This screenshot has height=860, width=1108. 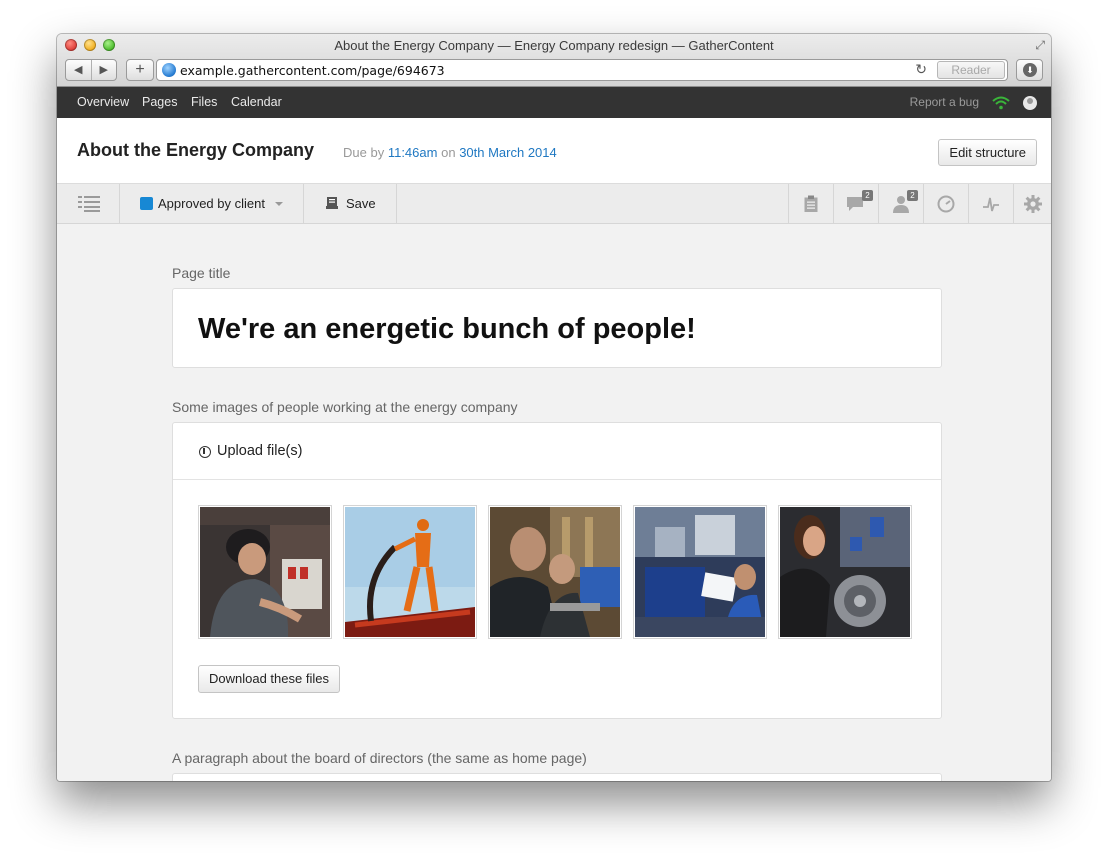 I want to click on fullscreen-icon: ⤢, so click(x=1040, y=45).